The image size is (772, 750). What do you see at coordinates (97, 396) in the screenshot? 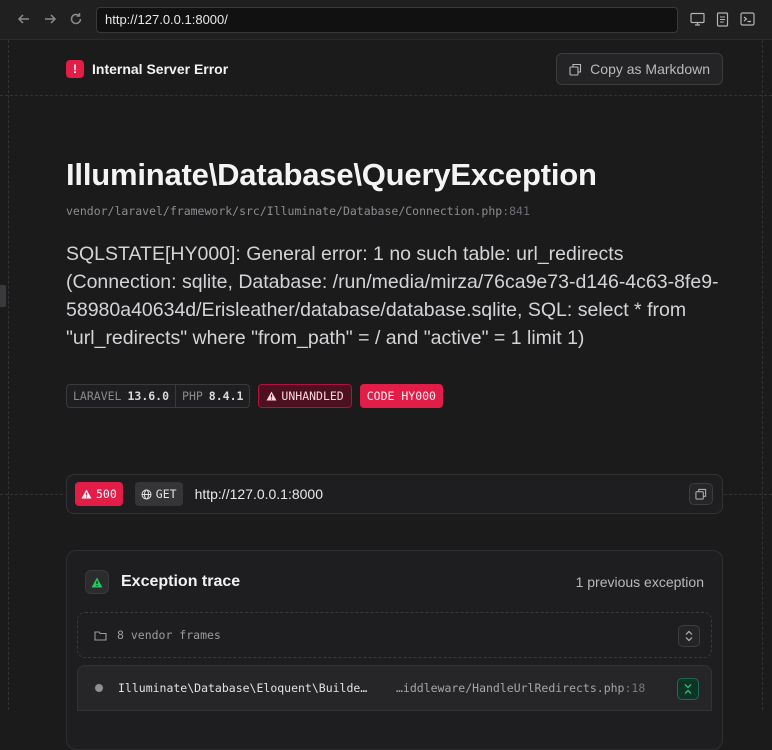
I see `laravel-label: LARAVEL` at bounding box center [97, 396].